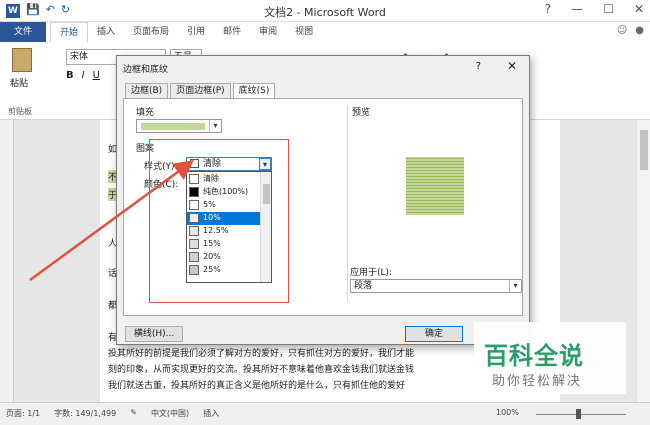  I want to click on watermark-sub-text: 助你轻松解决, so click(537, 381).